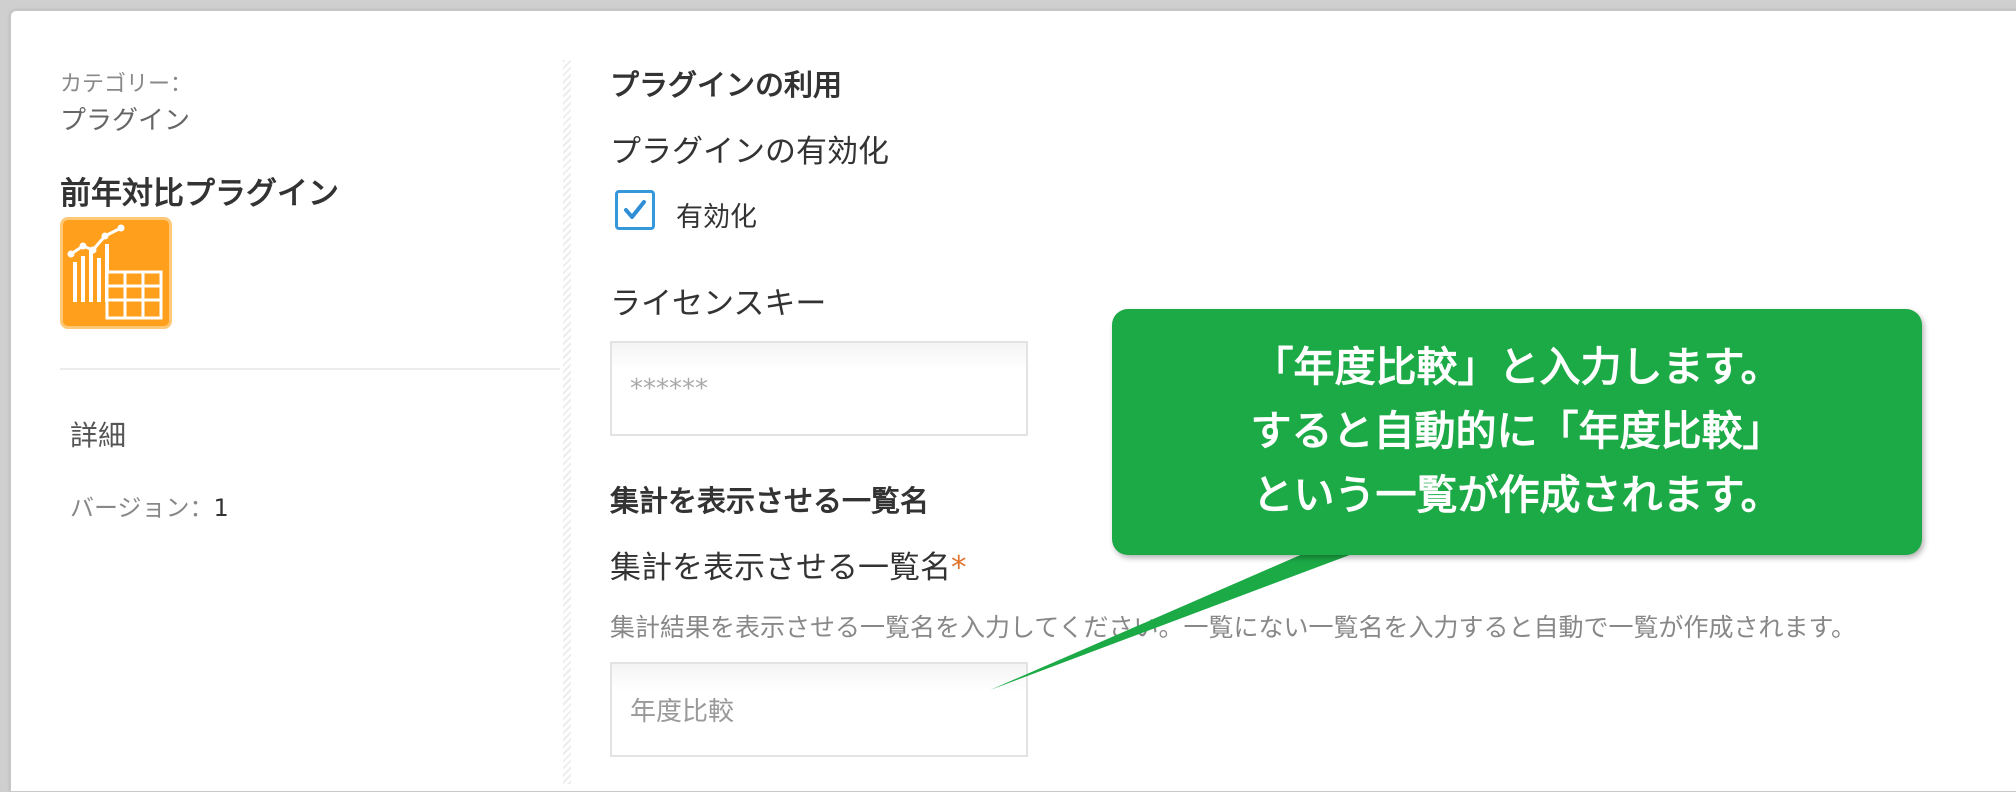  Describe the element at coordinates (780, 568) in the screenshot. I see `list-field-label-text: 集計を表示させる一覧名` at that location.